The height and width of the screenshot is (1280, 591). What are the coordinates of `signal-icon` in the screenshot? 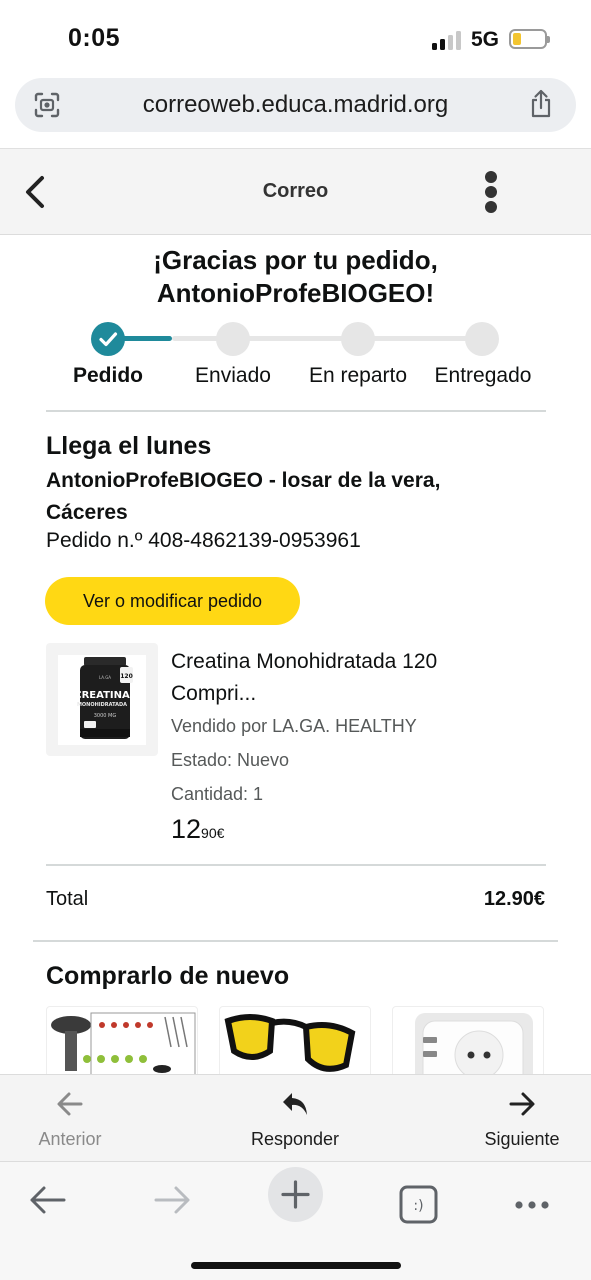 It's located at (447, 40).